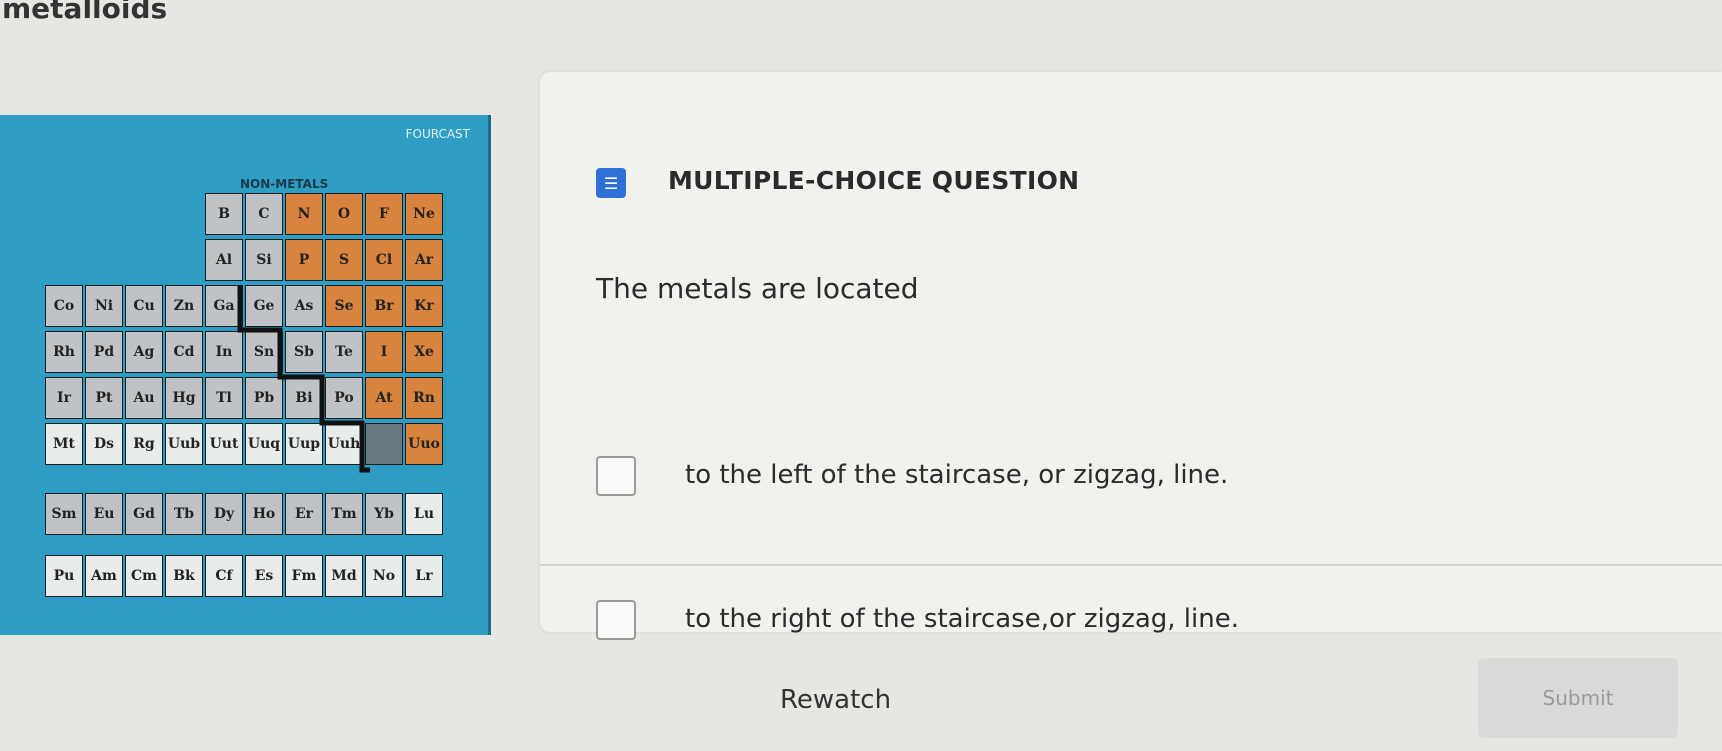 Image resolution: width=1722 pixels, height=751 pixels. I want to click on element-cell: Ni, so click(104, 306).